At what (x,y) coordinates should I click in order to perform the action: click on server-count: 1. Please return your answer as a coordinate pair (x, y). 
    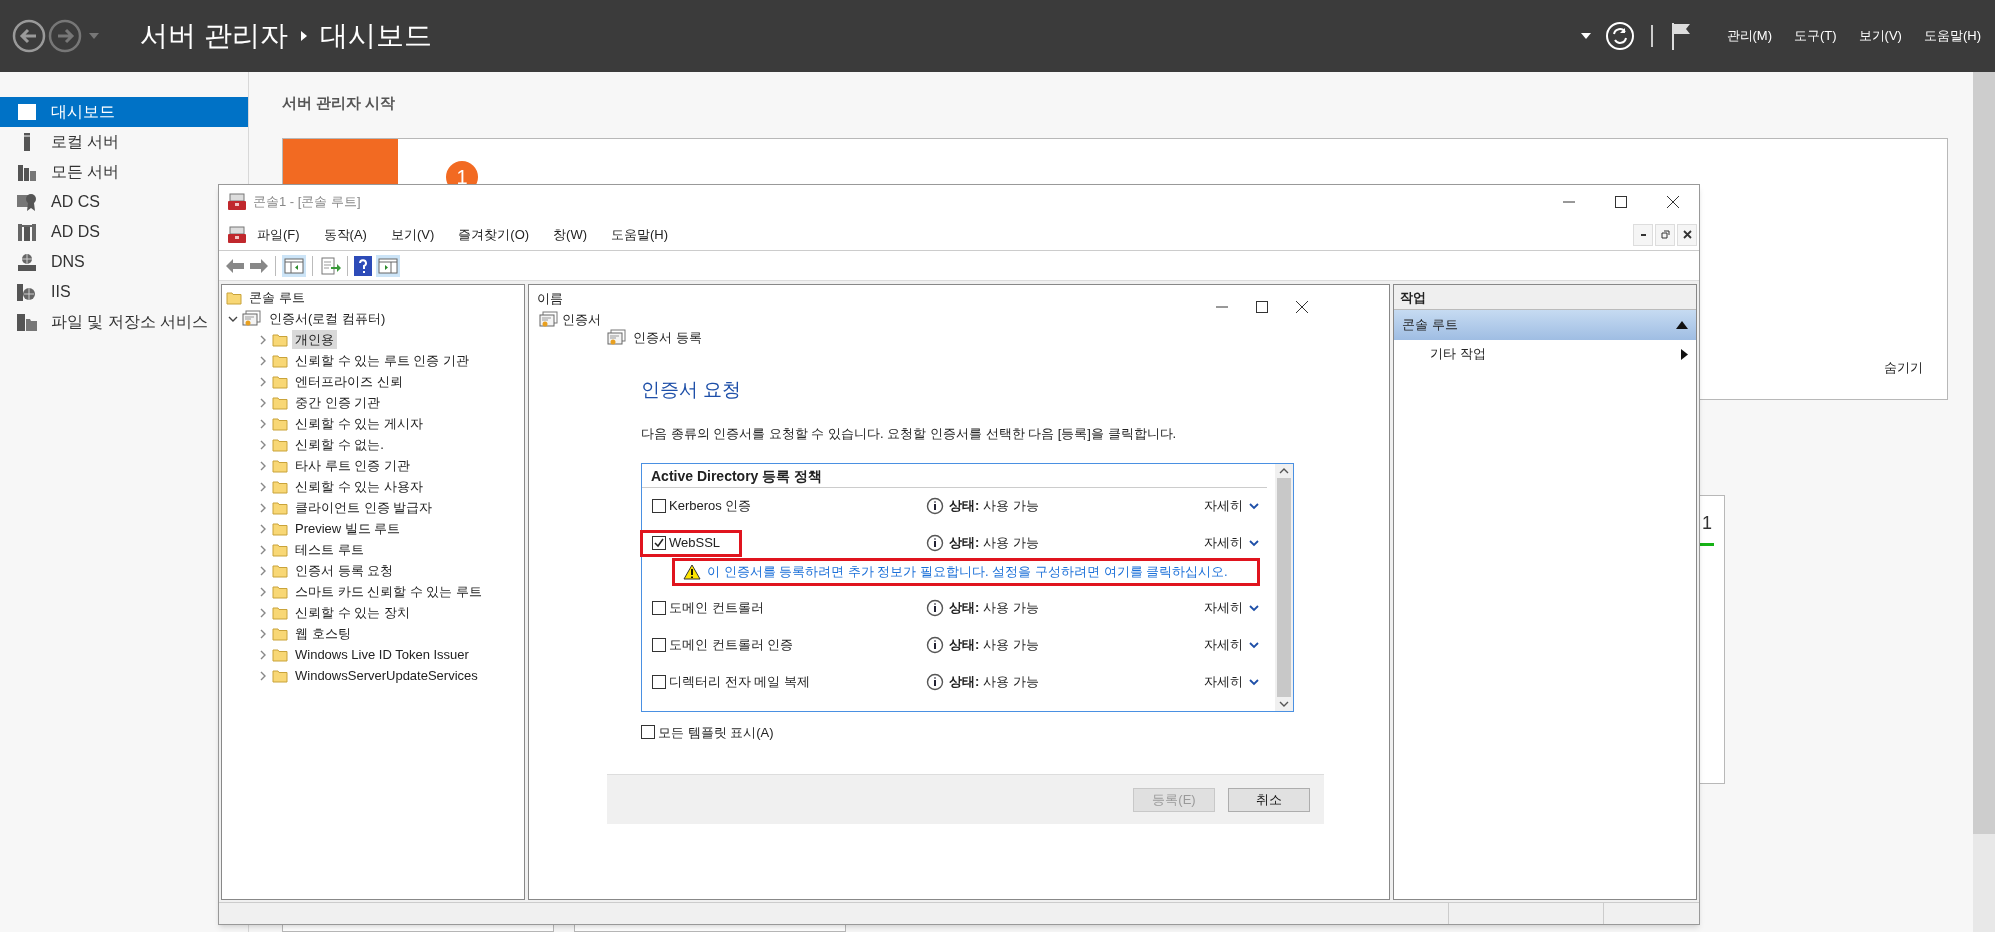
    Looking at the image, I should click on (1707, 523).